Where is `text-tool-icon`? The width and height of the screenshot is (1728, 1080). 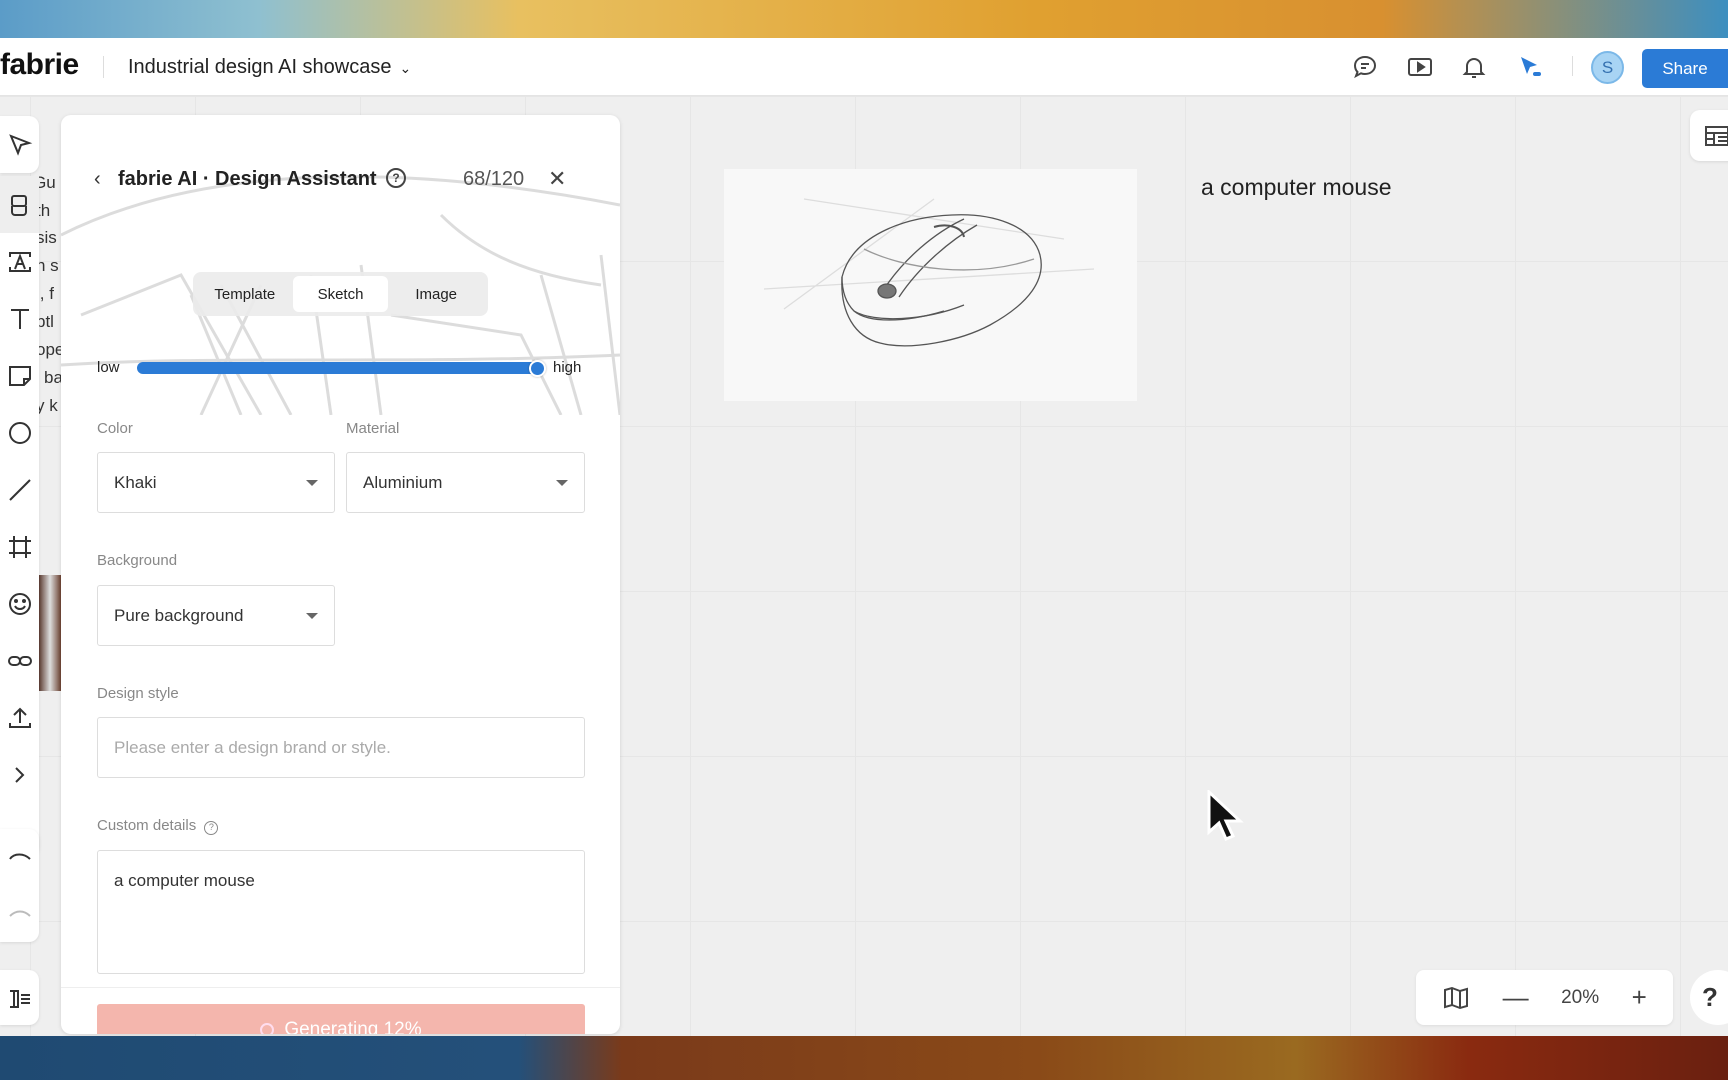
text-tool-icon is located at coordinates (19, 318).